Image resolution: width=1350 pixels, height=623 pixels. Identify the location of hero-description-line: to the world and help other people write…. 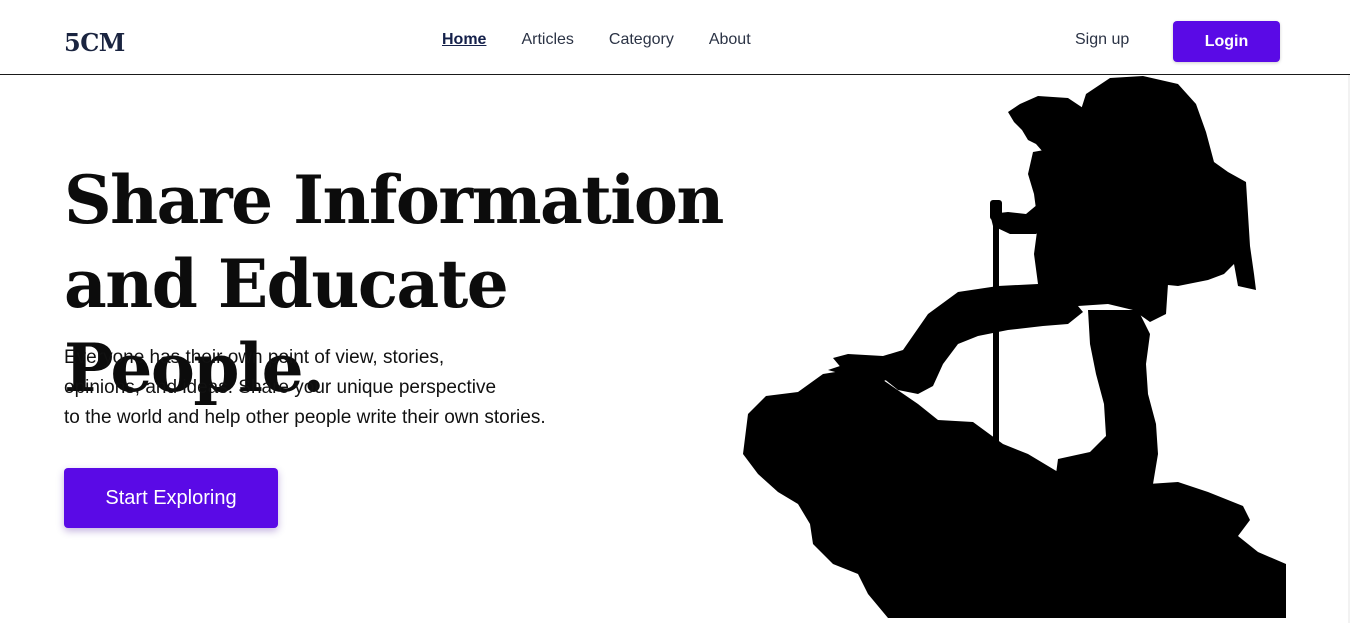
(305, 417).